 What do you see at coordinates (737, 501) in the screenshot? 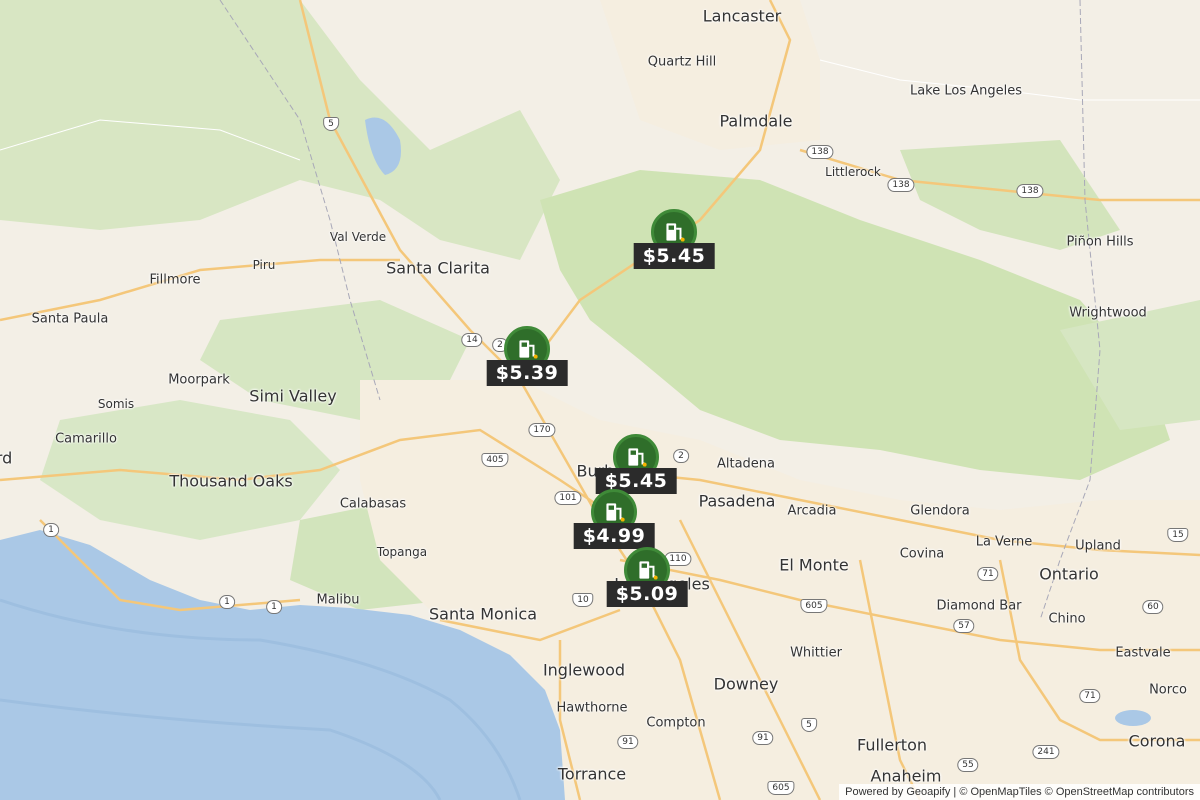
I see `place-label: Pasadena` at bounding box center [737, 501].